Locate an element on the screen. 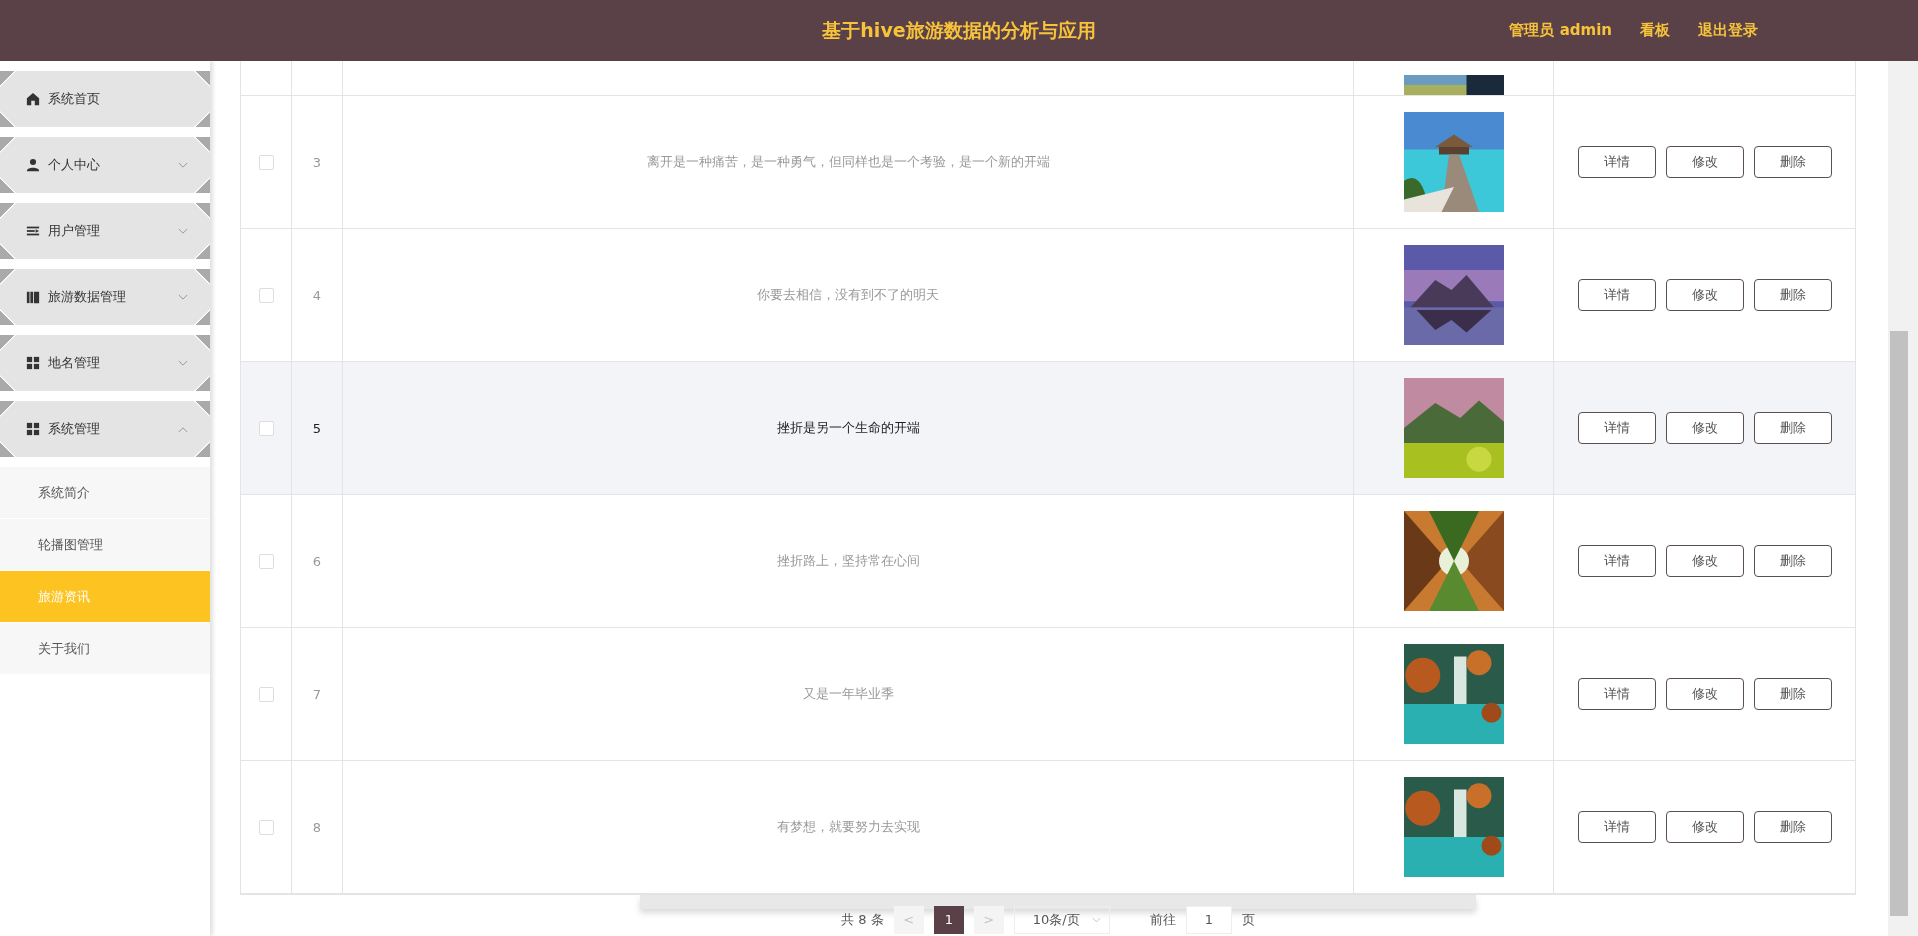  user-icon is located at coordinates (33, 165).